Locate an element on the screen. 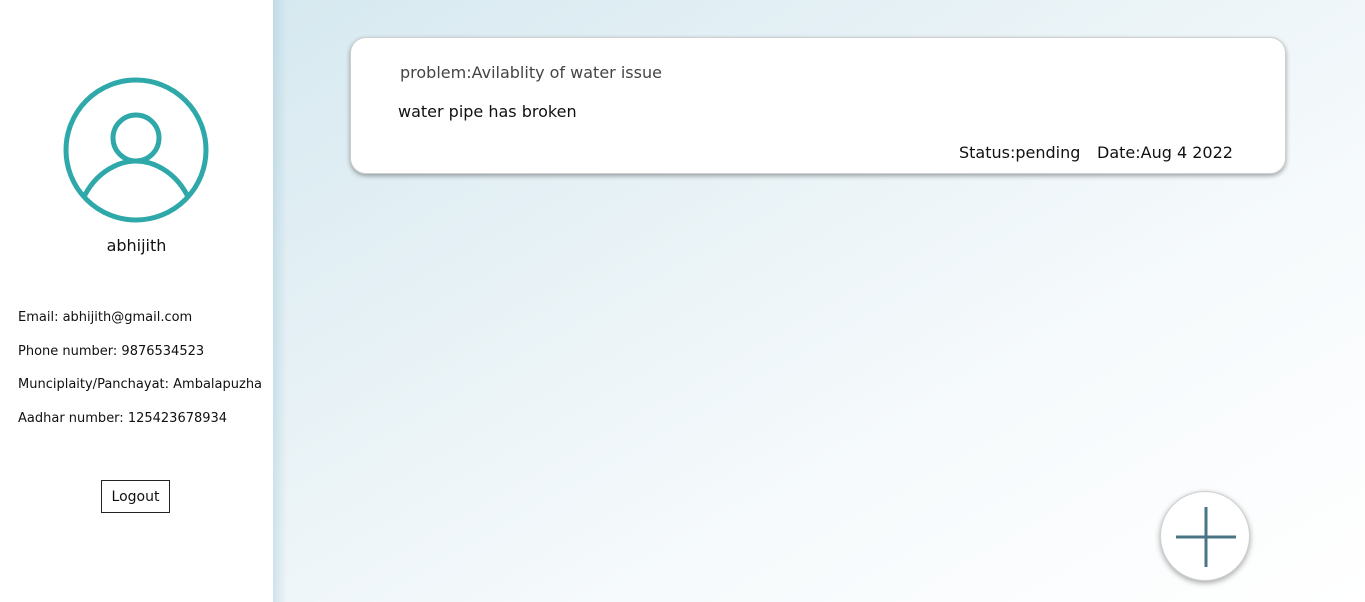 This screenshot has height=602, width=1365. profile-phone: Phone number: 9876534523 is located at coordinates (111, 351).